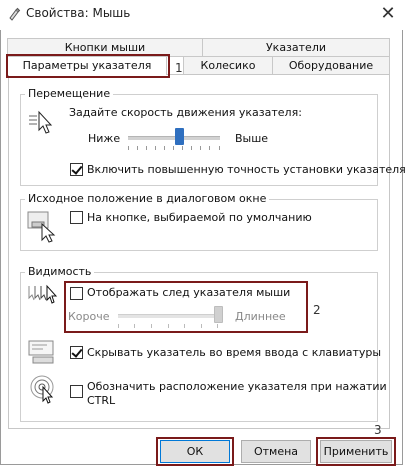 The width and height of the screenshot is (405, 467). I want to click on hide-pointer-checkbox, so click(76, 352).